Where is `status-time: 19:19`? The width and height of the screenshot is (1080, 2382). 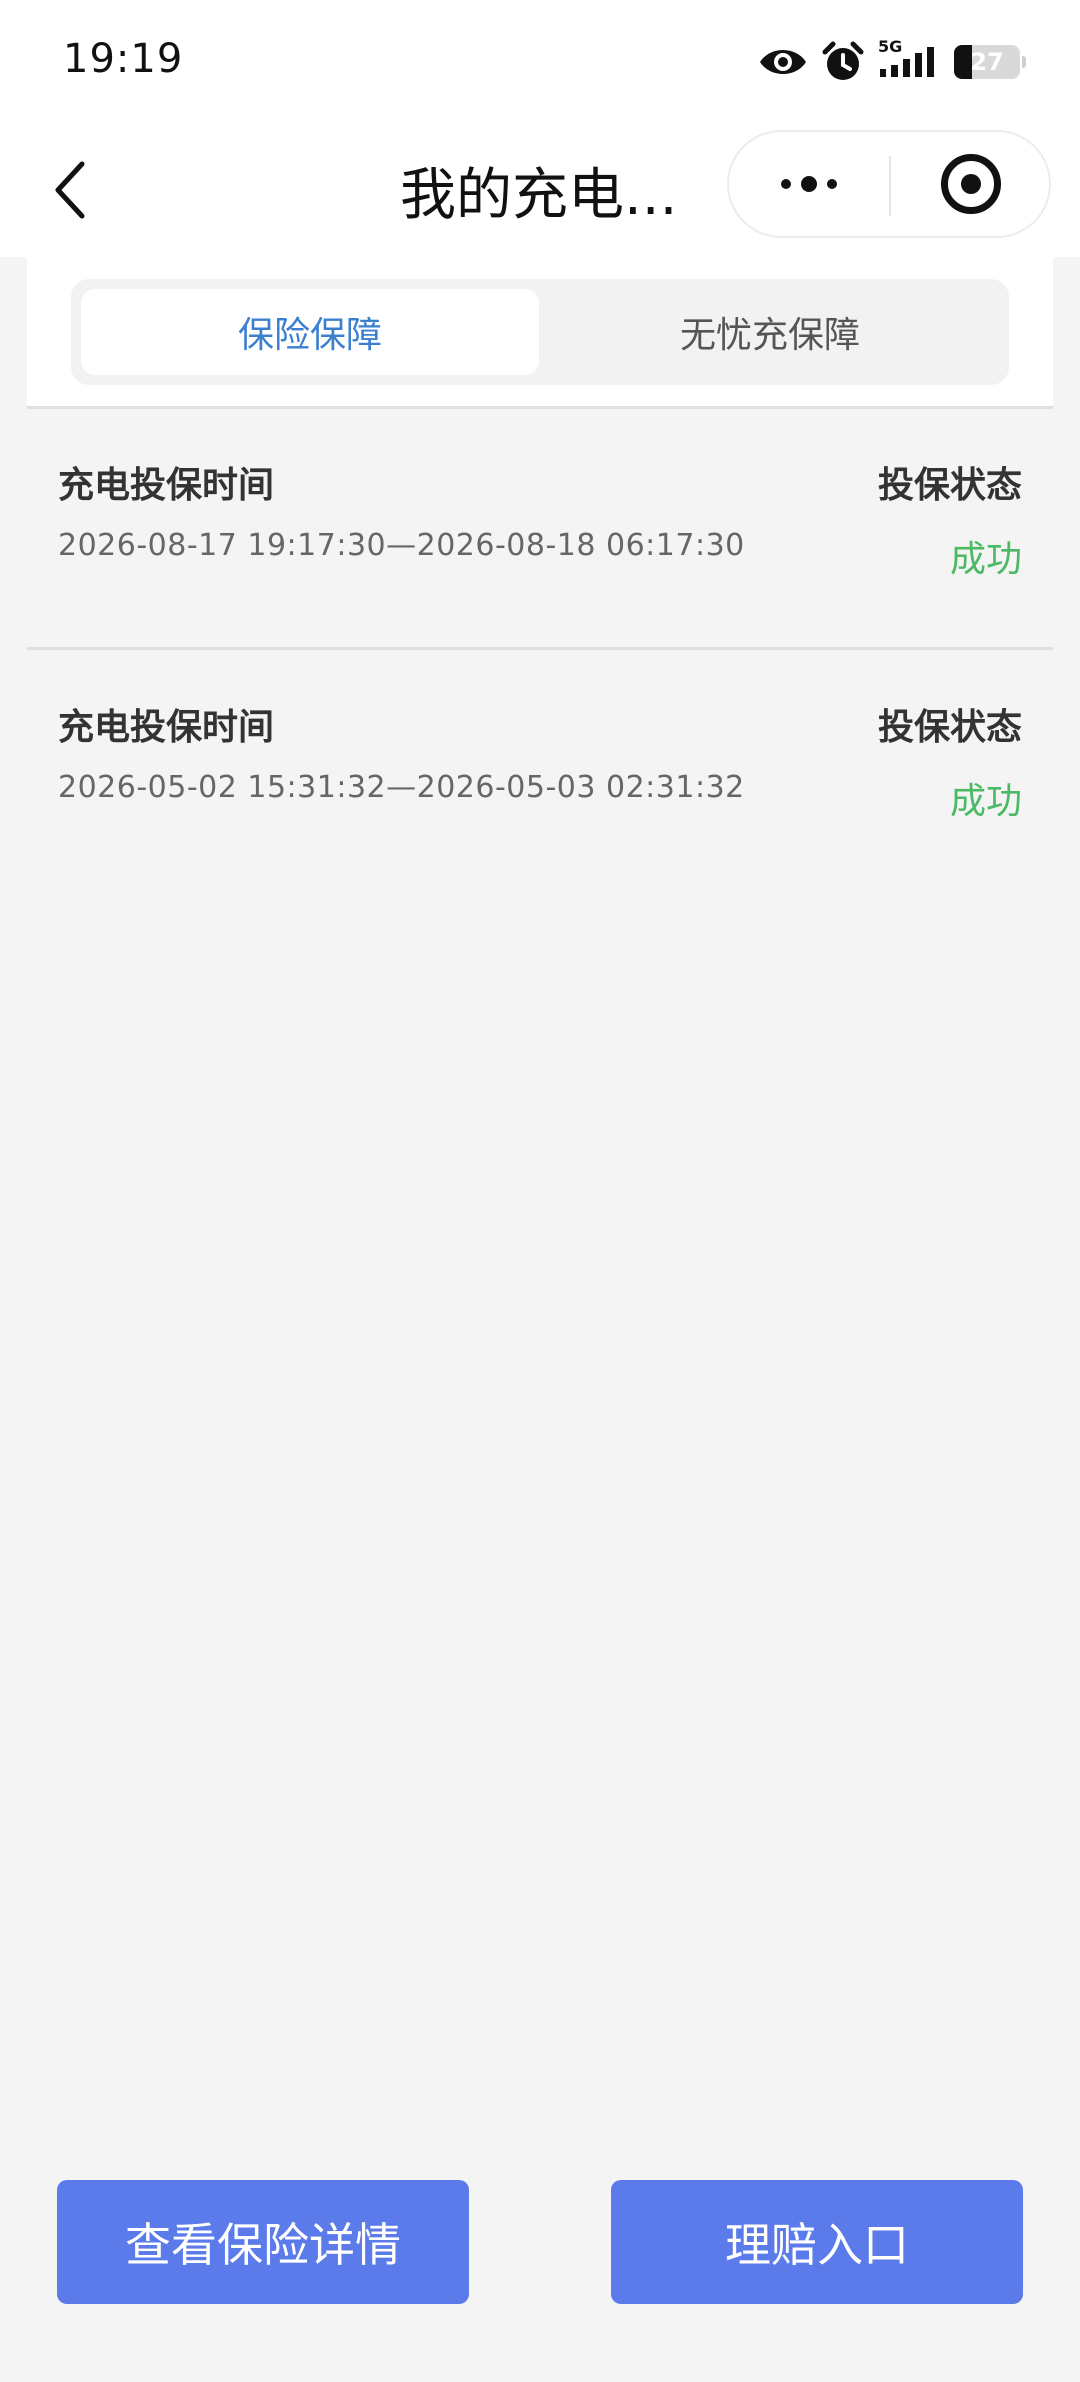 status-time: 19:19 is located at coordinates (123, 59).